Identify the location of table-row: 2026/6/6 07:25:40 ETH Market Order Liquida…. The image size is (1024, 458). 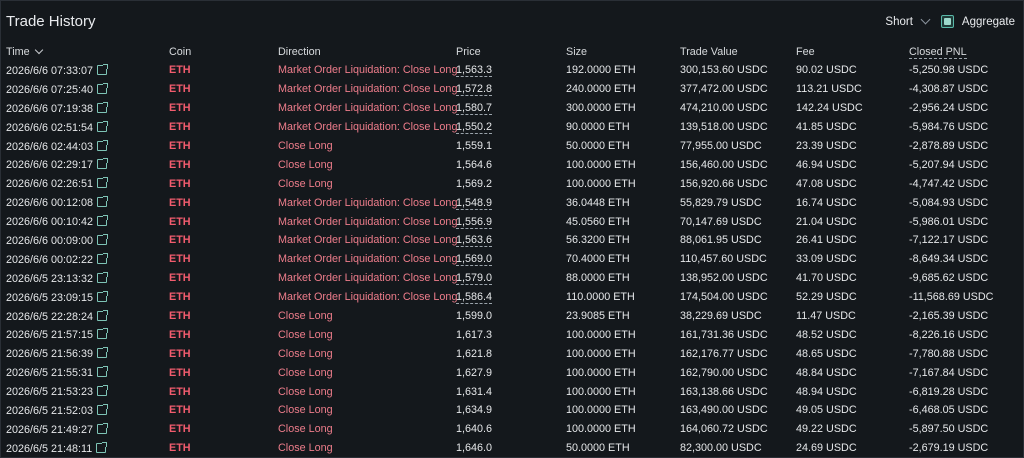
(512, 89).